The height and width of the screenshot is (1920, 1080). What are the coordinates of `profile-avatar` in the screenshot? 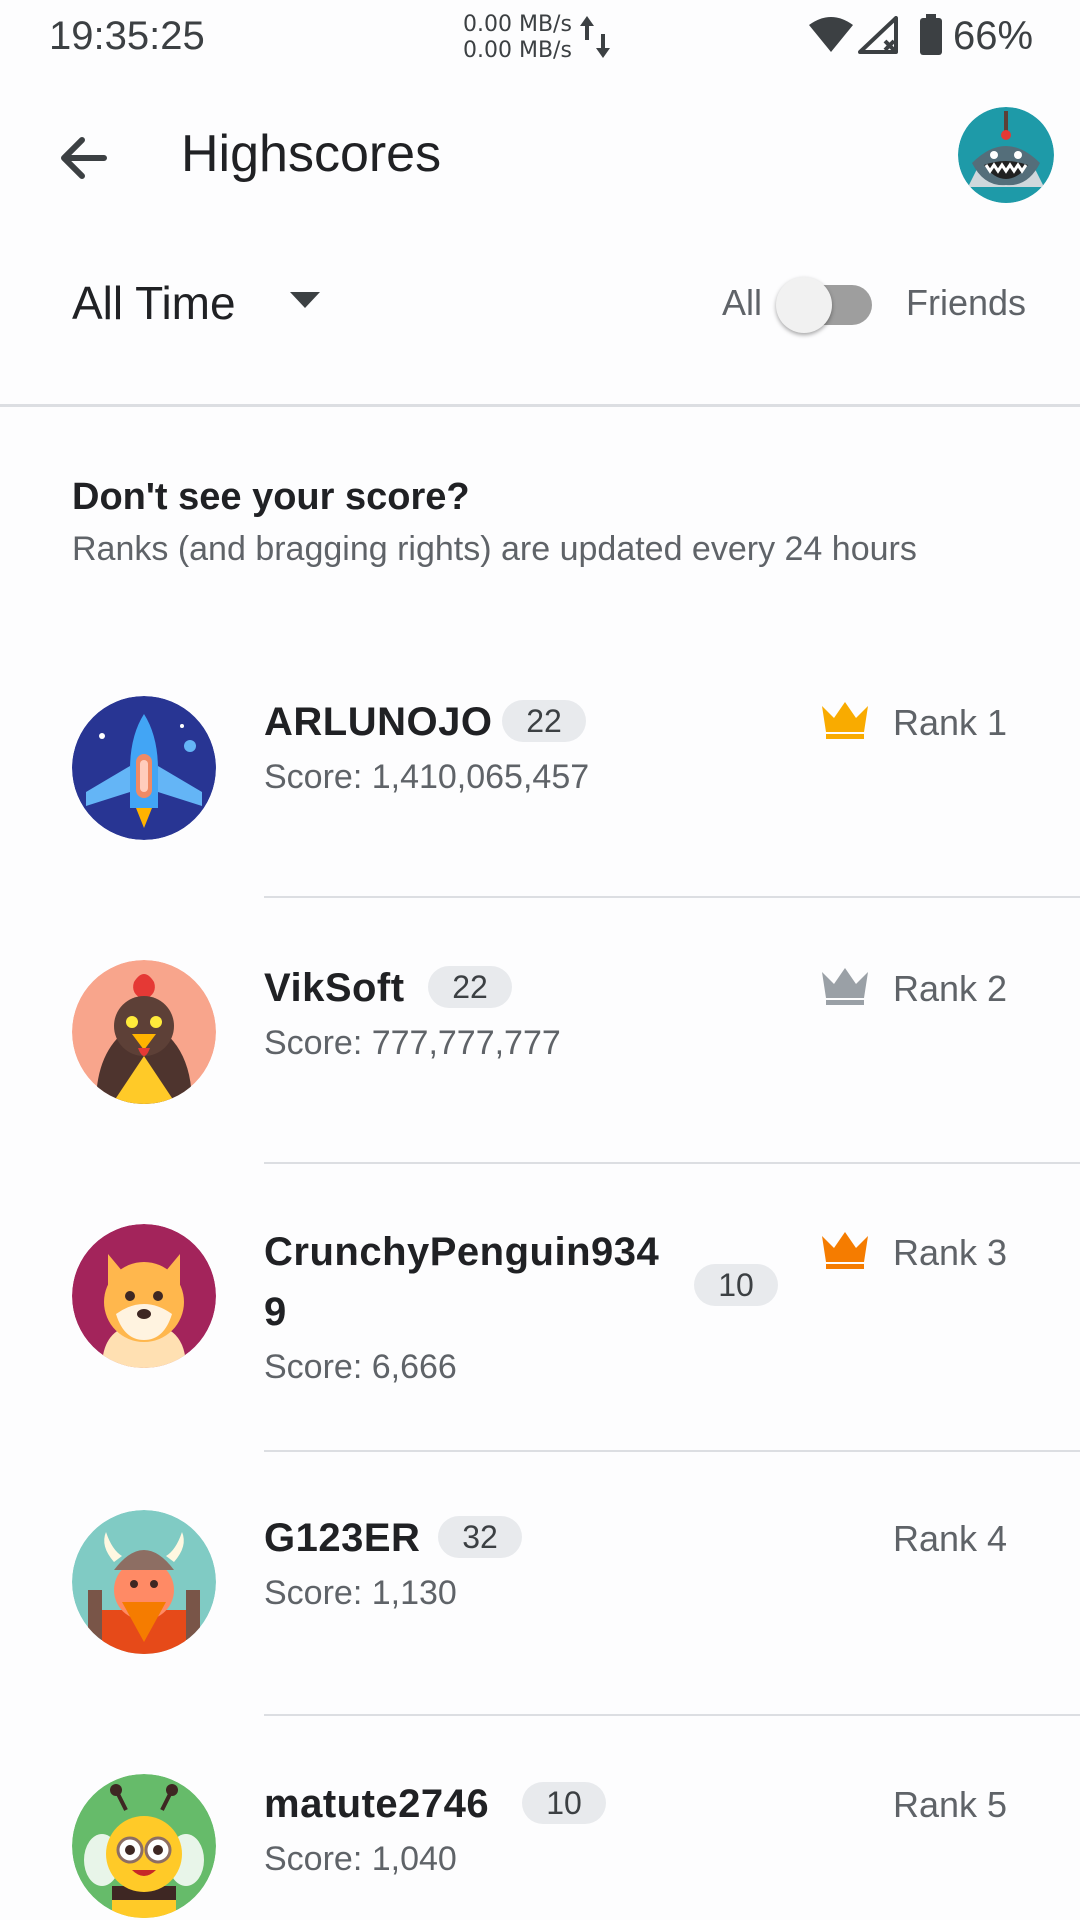 It's located at (1006, 155).